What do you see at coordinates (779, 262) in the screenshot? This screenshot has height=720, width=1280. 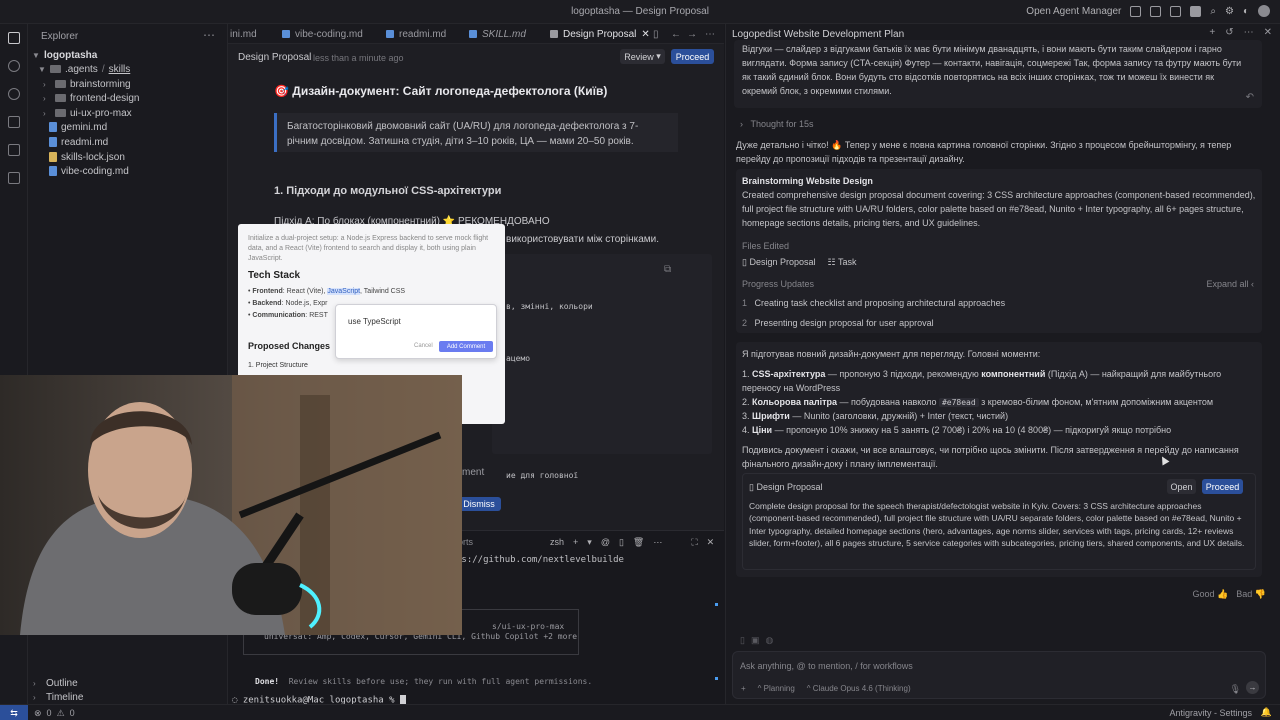 I see `file-chip: ▯ Design Proposal` at bounding box center [779, 262].